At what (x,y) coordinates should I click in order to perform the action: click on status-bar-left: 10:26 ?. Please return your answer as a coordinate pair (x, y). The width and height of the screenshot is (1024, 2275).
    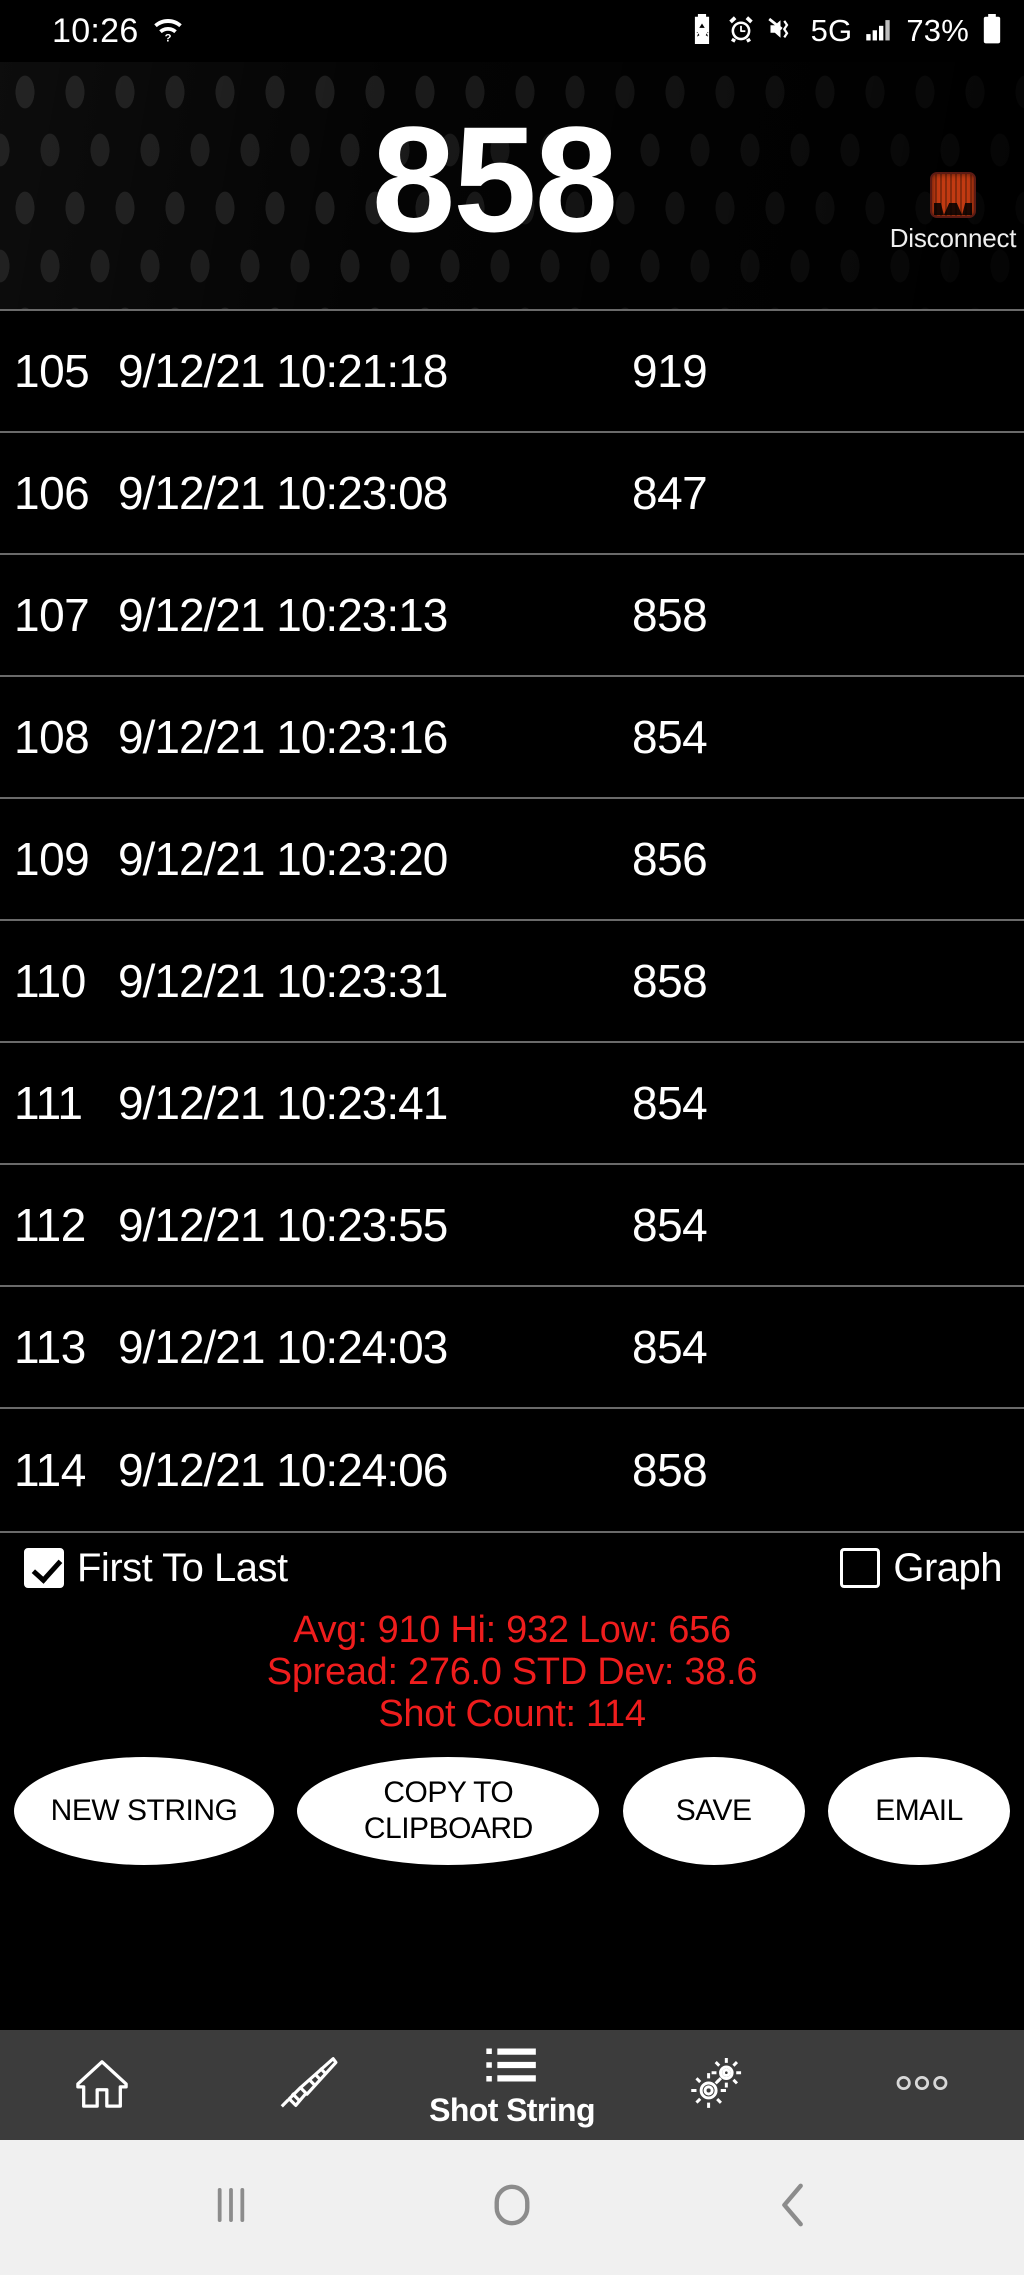
    Looking at the image, I should click on (117, 31).